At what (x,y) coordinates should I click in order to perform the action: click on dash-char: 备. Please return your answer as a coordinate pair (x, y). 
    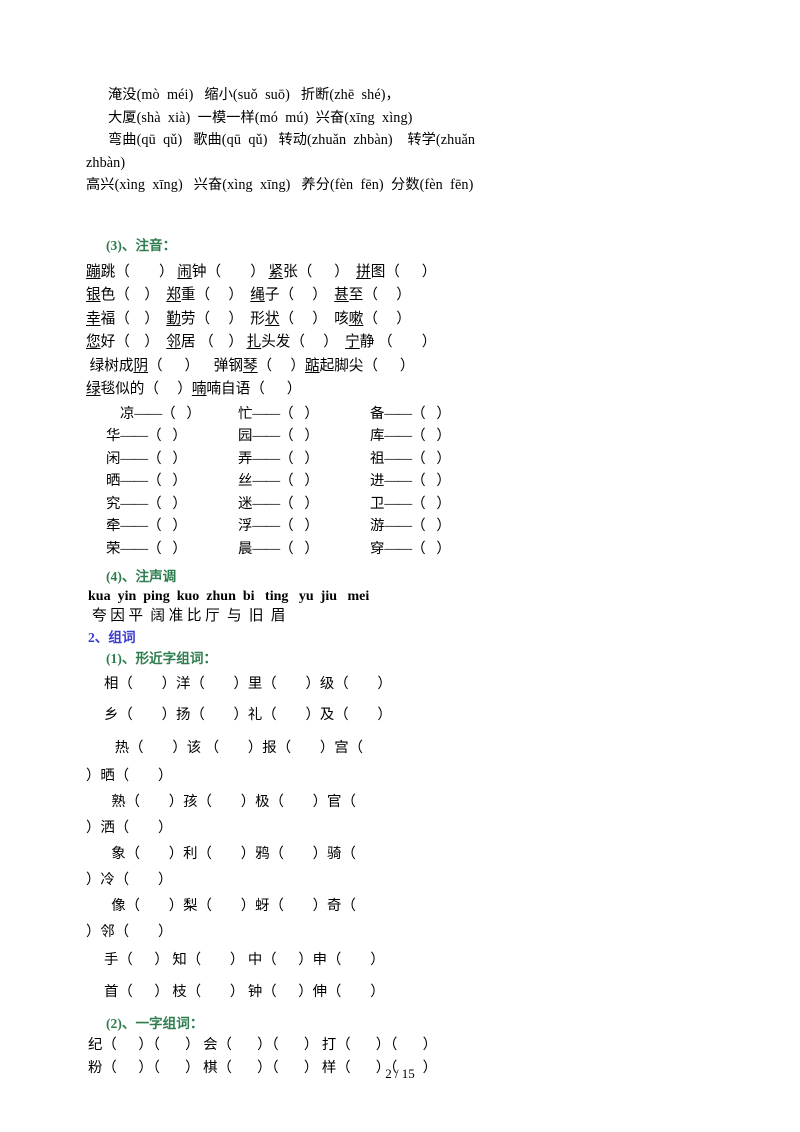
    Looking at the image, I should click on (377, 413).